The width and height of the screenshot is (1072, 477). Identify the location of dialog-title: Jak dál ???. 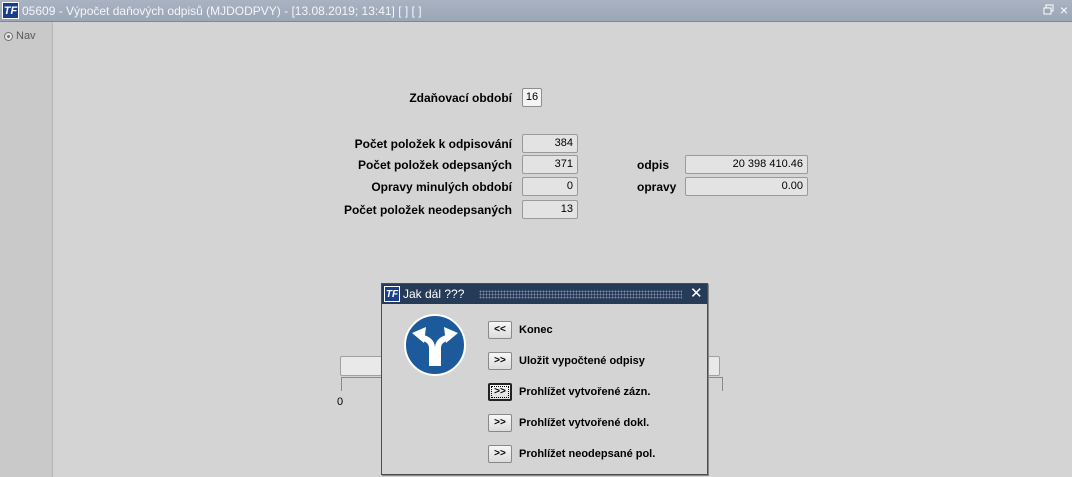
(434, 294).